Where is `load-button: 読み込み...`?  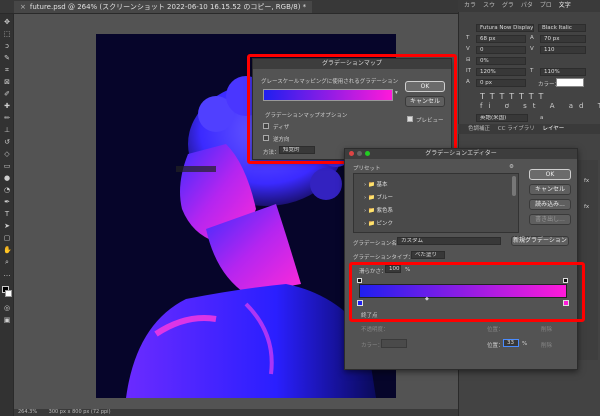
load-button: 読み込み... is located at coordinates (550, 204).